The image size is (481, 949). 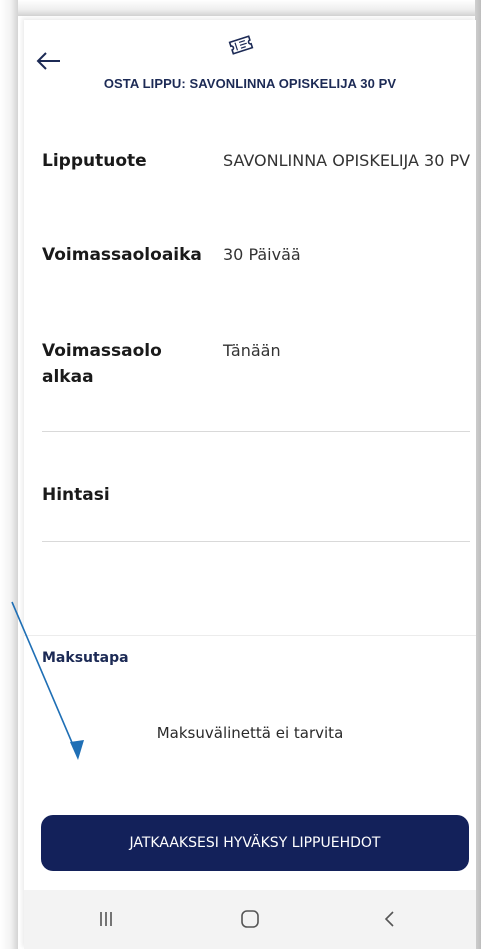 I want to click on back-arrow-icon, so click(x=49, y=61).